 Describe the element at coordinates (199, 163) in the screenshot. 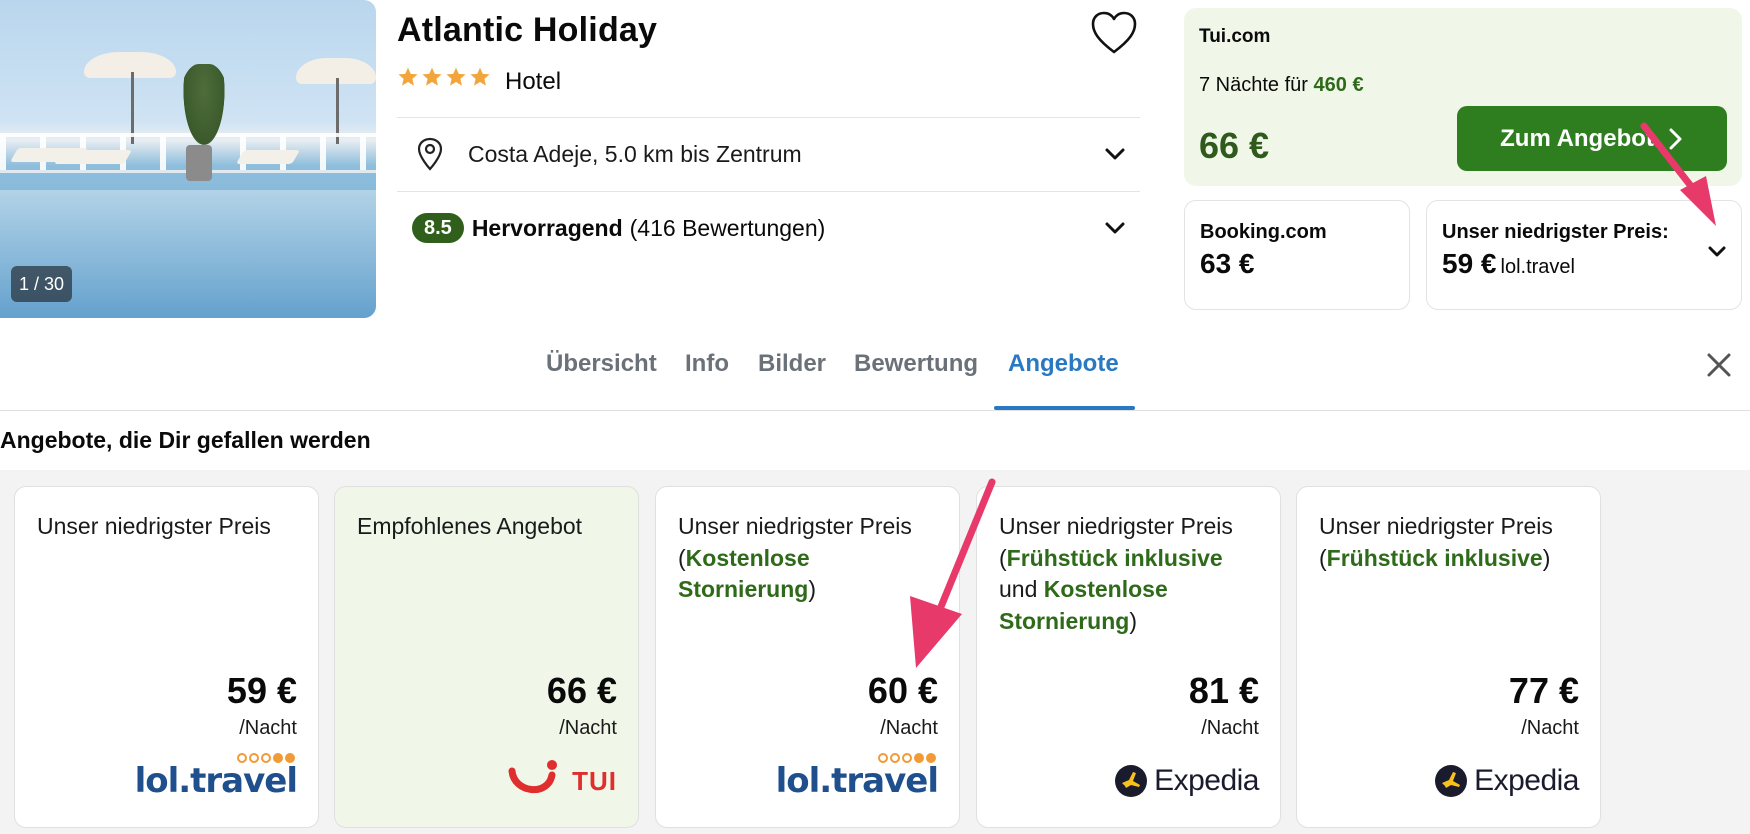

I see `plant-pot-shape` at that location.